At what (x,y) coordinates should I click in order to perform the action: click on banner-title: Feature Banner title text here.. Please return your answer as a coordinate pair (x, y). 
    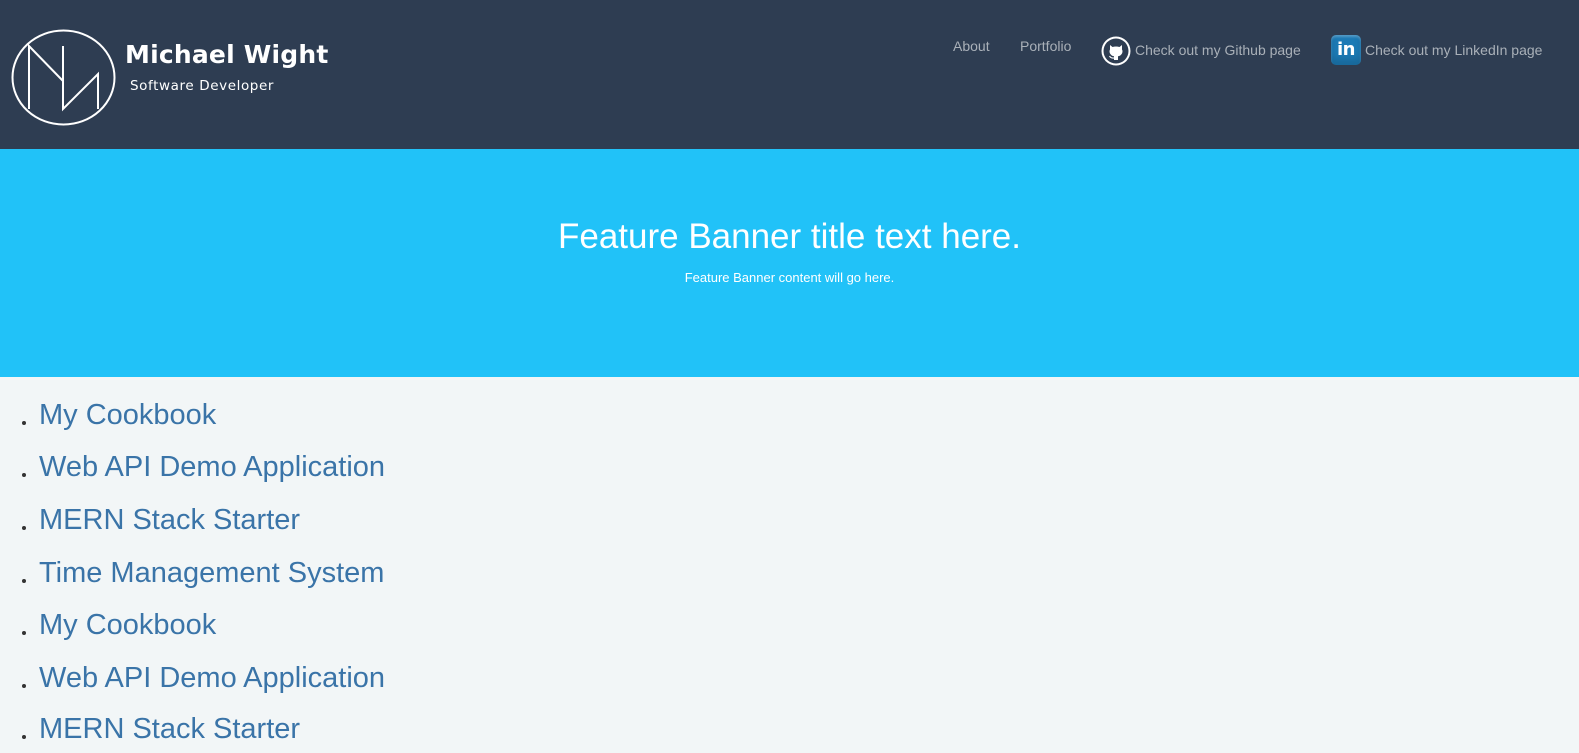
    Looking at the image, I should click on (789, 236).